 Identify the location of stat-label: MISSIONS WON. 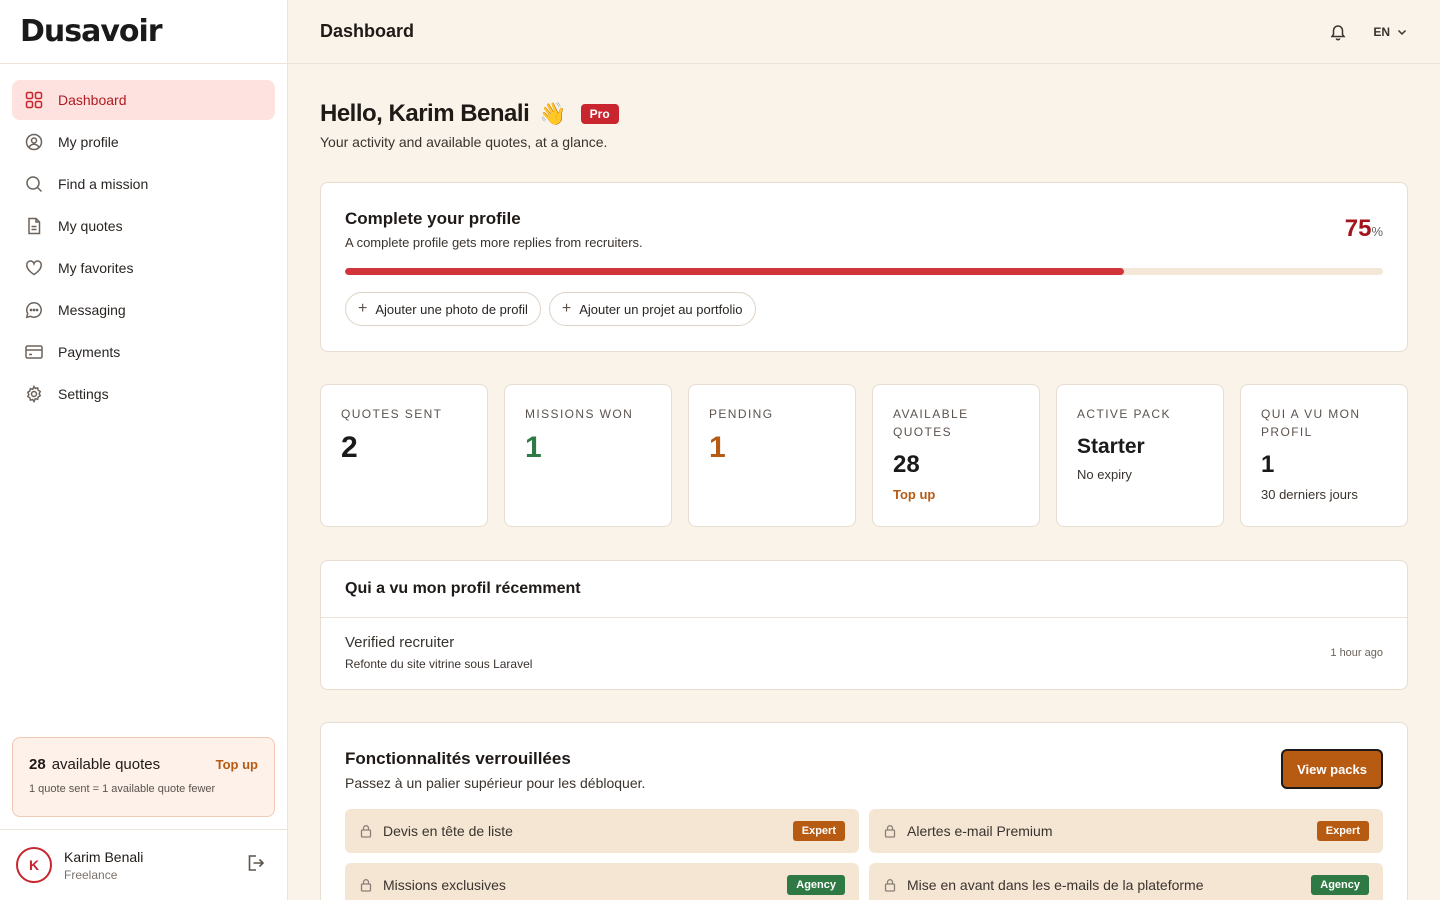
(579, 414).